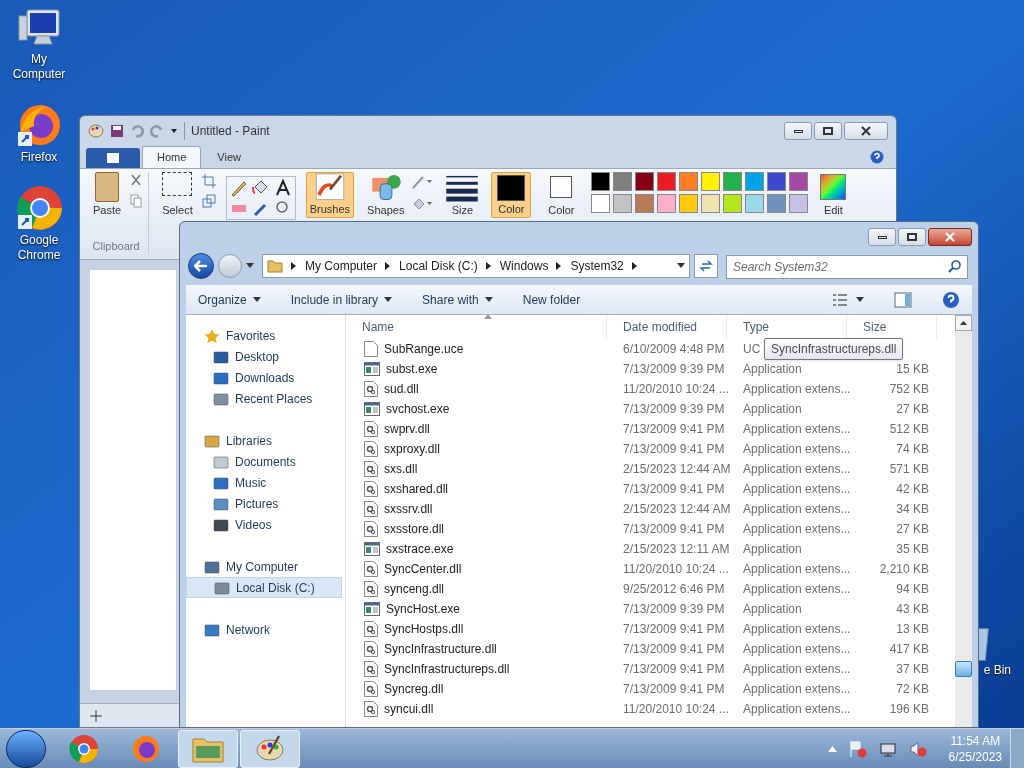  Describe the element at coordinates (117, 131) in the screenshot. I see `save-icon` at that location.